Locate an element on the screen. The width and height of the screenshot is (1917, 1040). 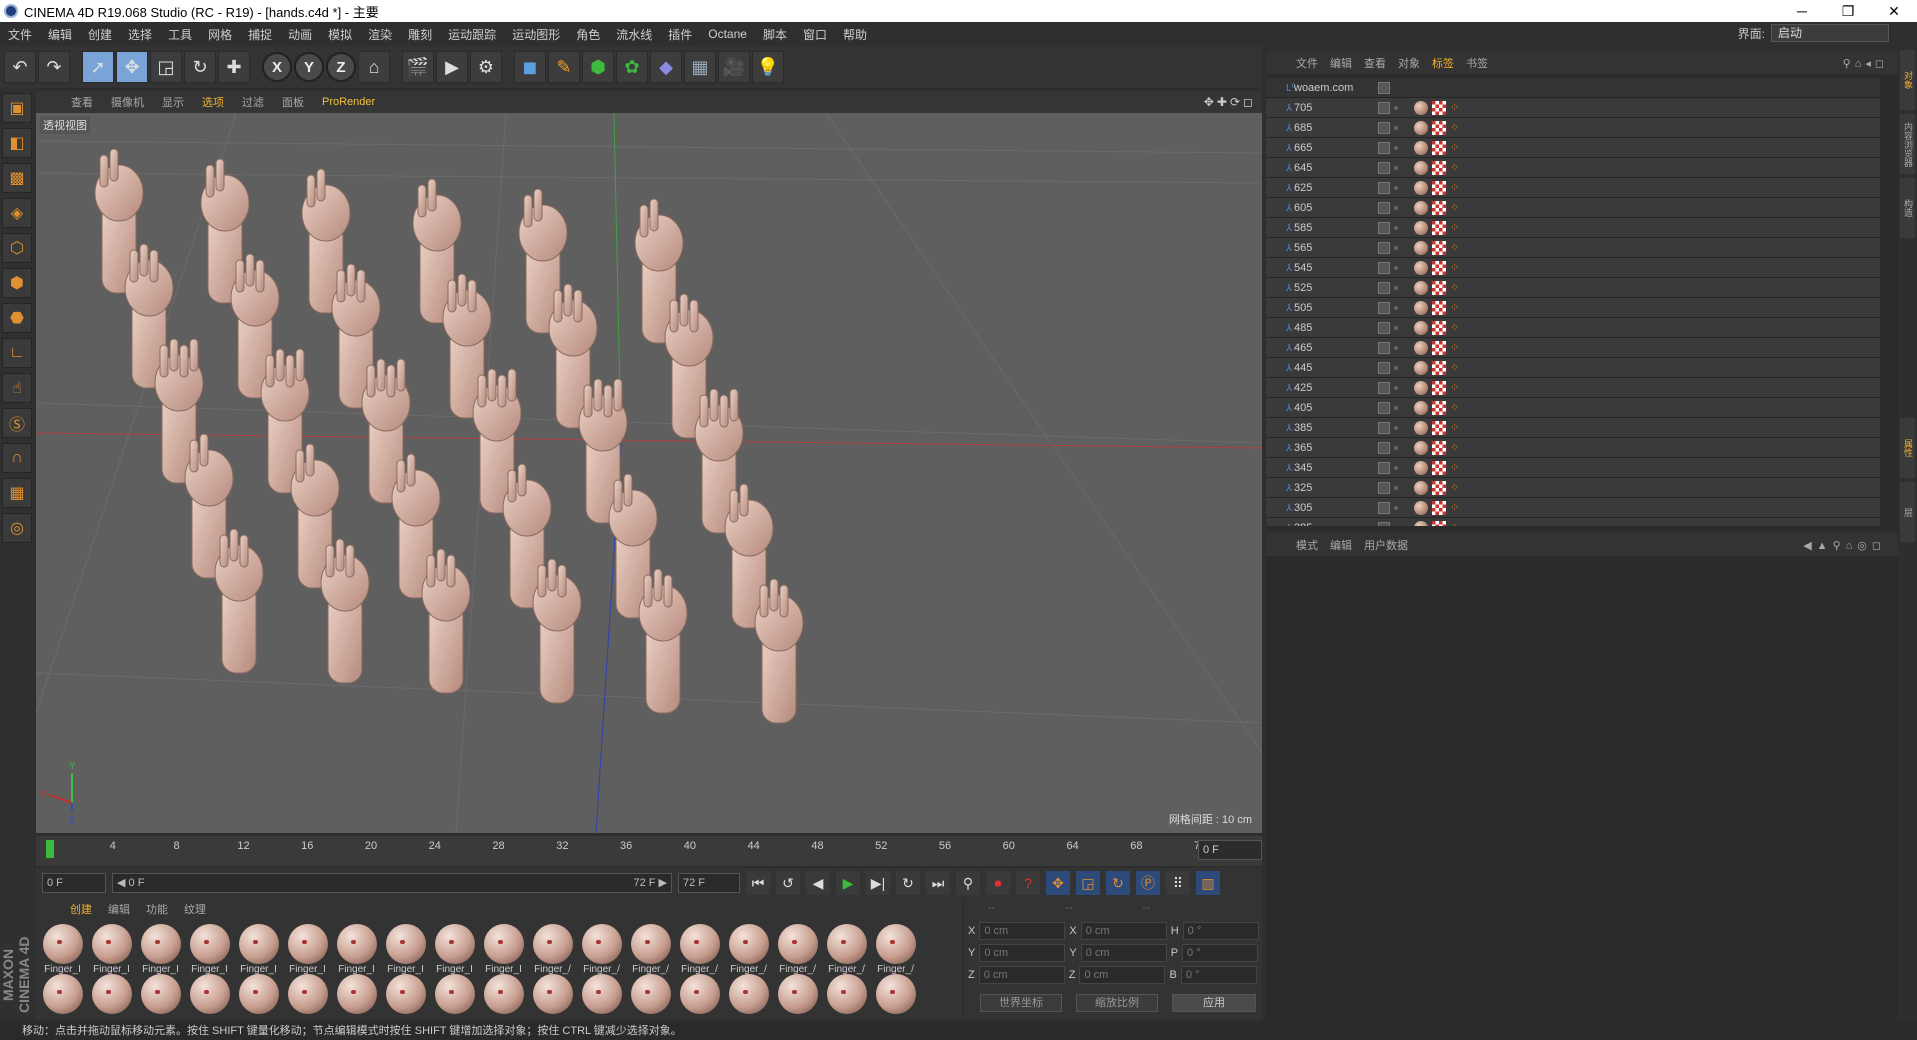
vp-menu-filter: 过滤 is located at coordinates (253, 102).